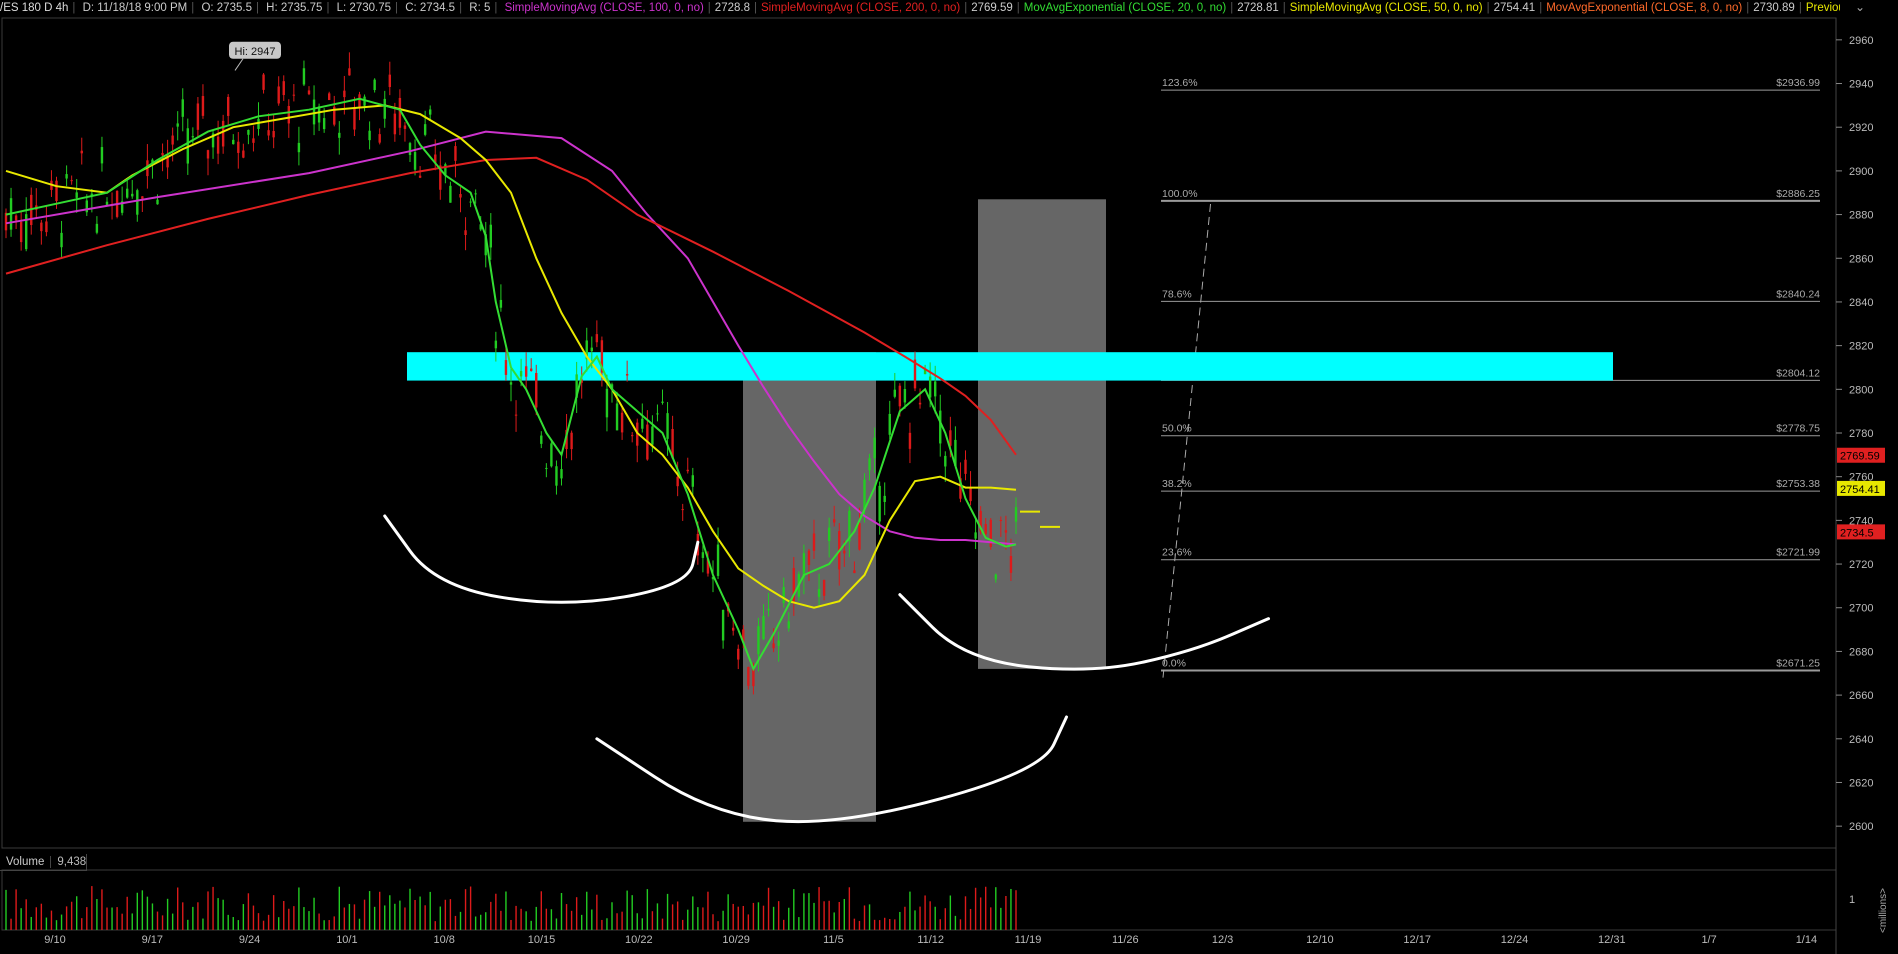 The height and width of the screenshot is (954, 1898). I want to click on fib-price-label: $2721.99, so click(1798, 553).